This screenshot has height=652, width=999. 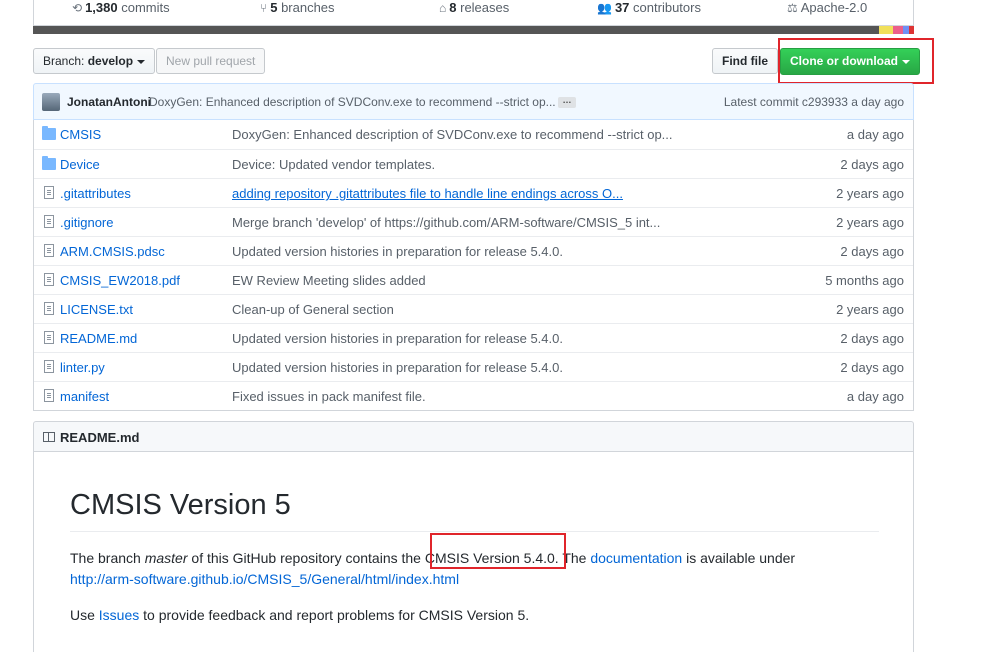 What do you see at coordinates (329, 280) in the screenshot?
I see `file-commit-message: EW Review Meeting slides added` at bounding box center [329, 280].